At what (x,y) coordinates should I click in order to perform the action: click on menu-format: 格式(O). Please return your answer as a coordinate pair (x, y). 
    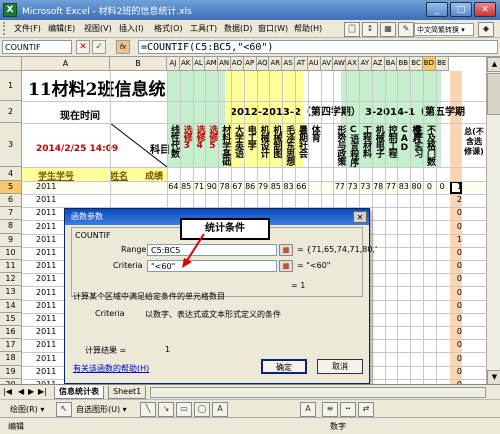
    Looking at the image, I should click on (168, 28).